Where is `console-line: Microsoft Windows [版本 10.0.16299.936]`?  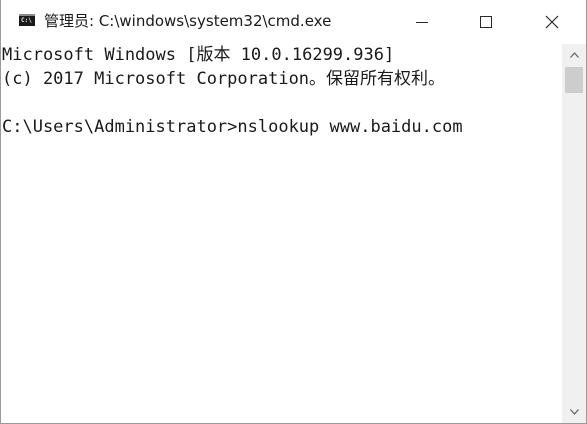 console-line: Microsoft Windows [版本 10.0.16299.936] is located at coordinates (198, 55).